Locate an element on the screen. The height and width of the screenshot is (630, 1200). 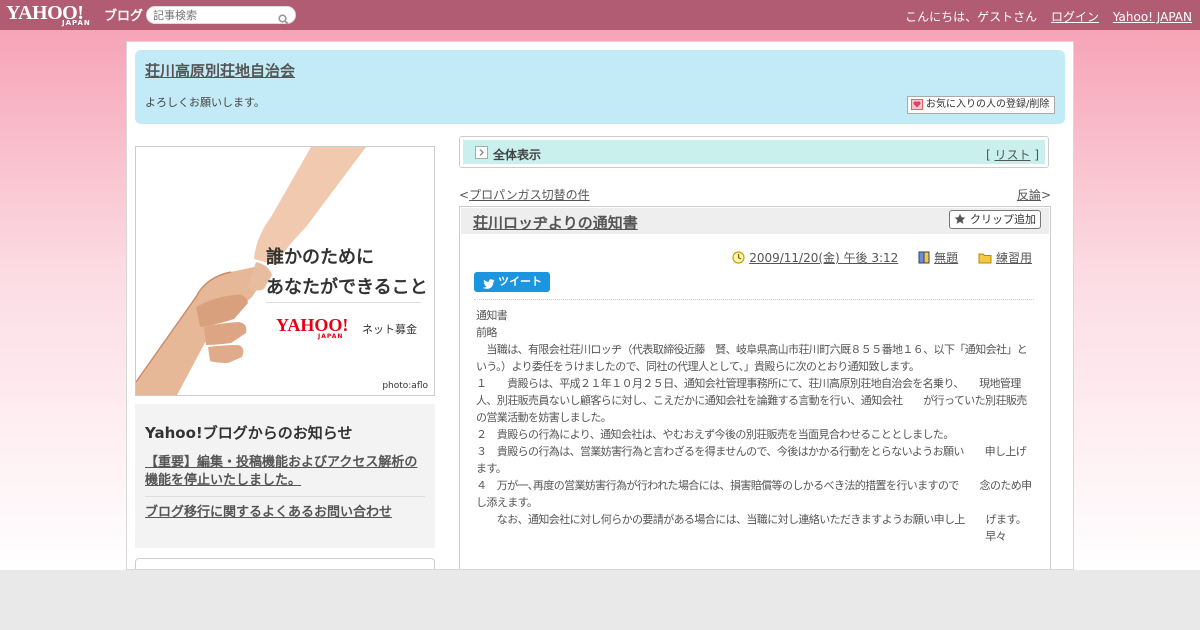
sidebar-box is located at coordinates (285, 563).